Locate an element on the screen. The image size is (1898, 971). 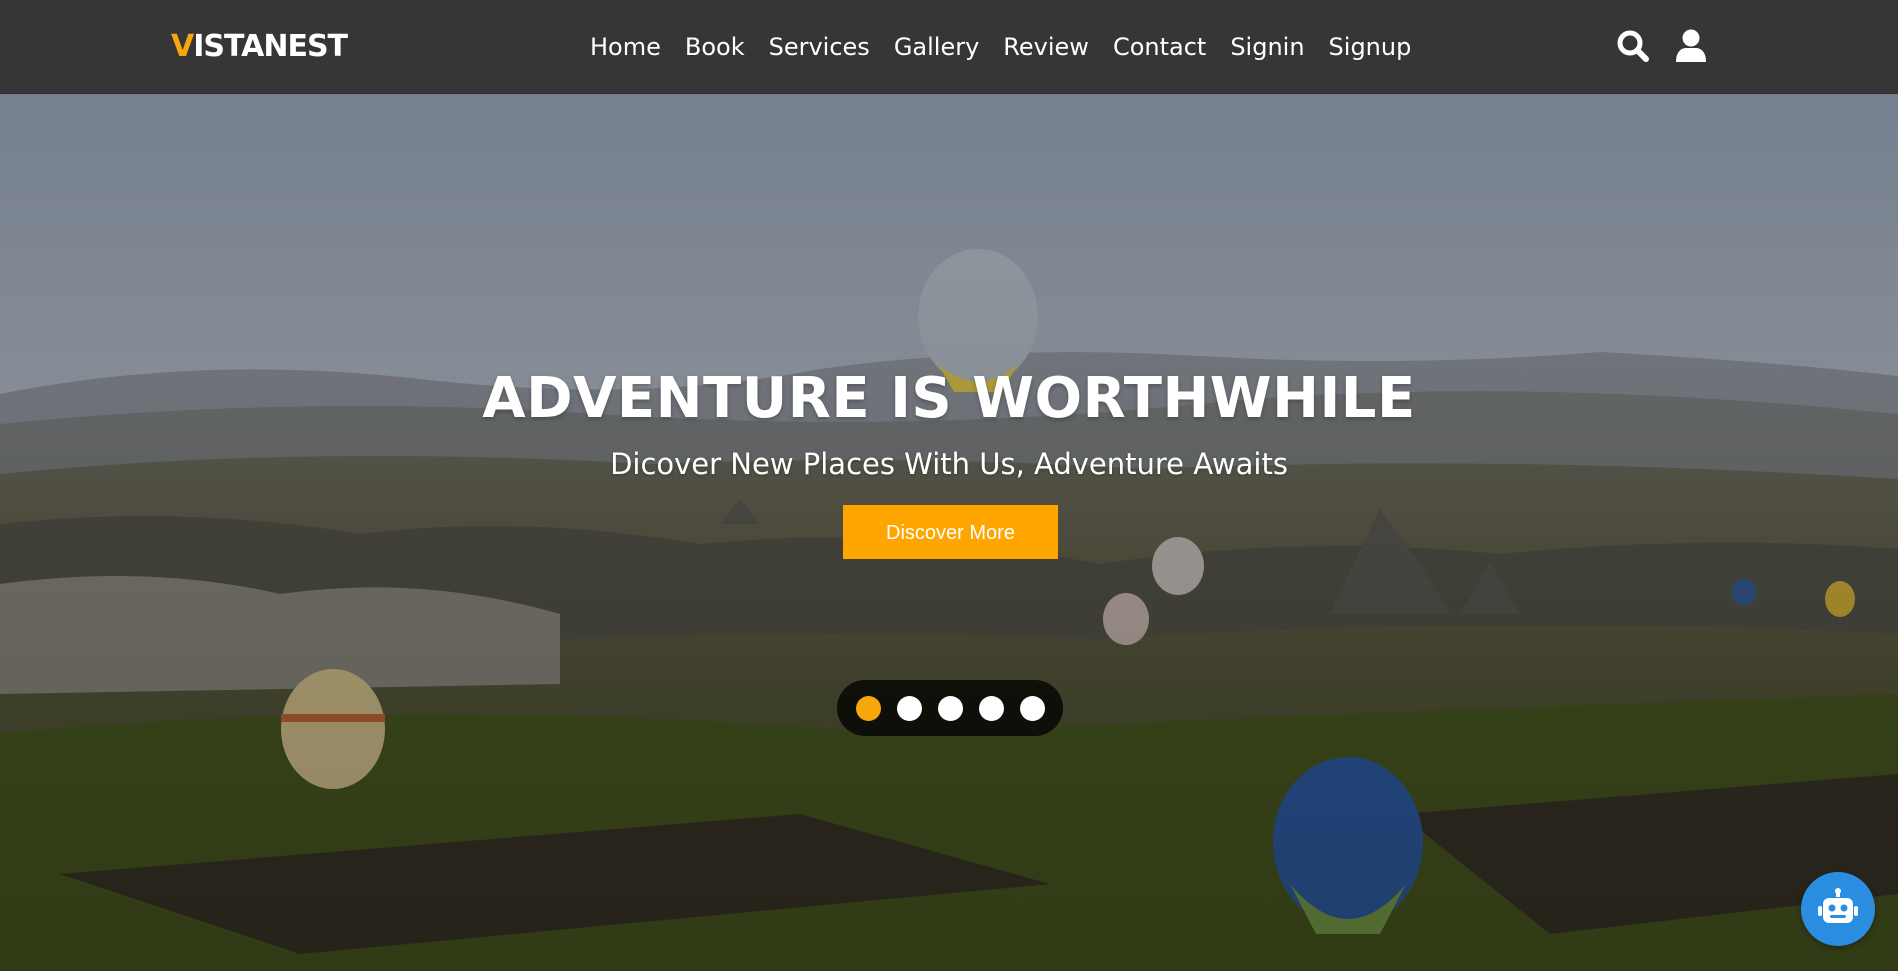
nav-link-gallery: Gallery is located at coordinates (936, 47).